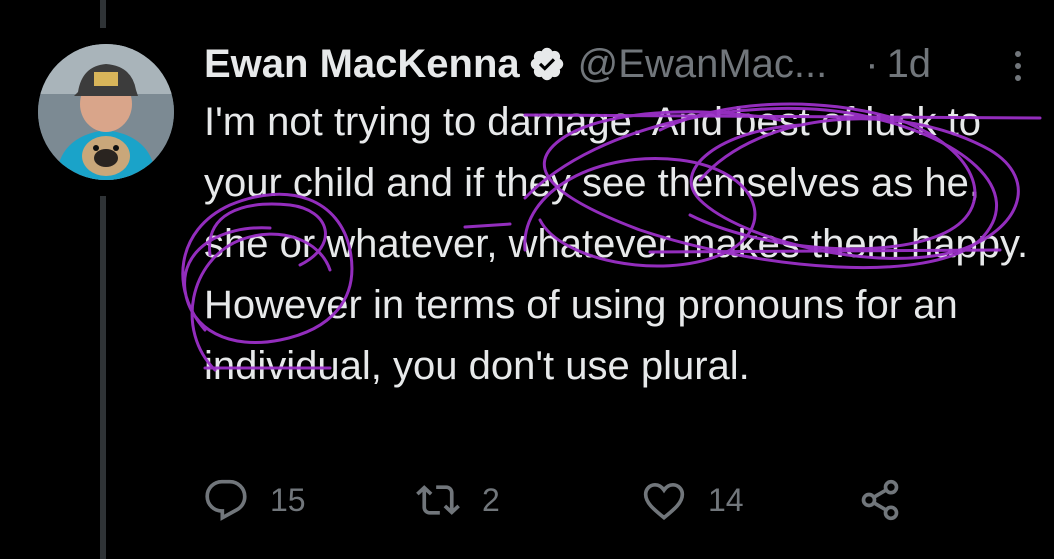 This screenshot has width=1054, height=559. I want to click on tweet-header: Ewan MacKenna @EwanMac... · 1d, so click(567, 64).